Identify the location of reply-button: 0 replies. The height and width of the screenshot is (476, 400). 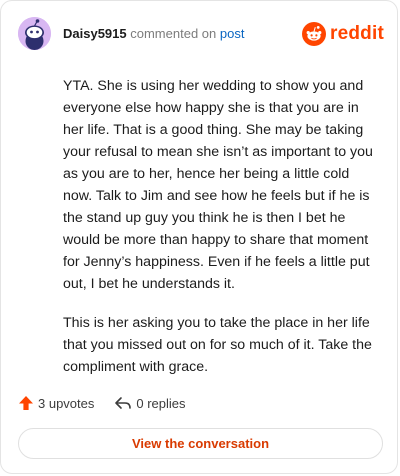
(150, 403).